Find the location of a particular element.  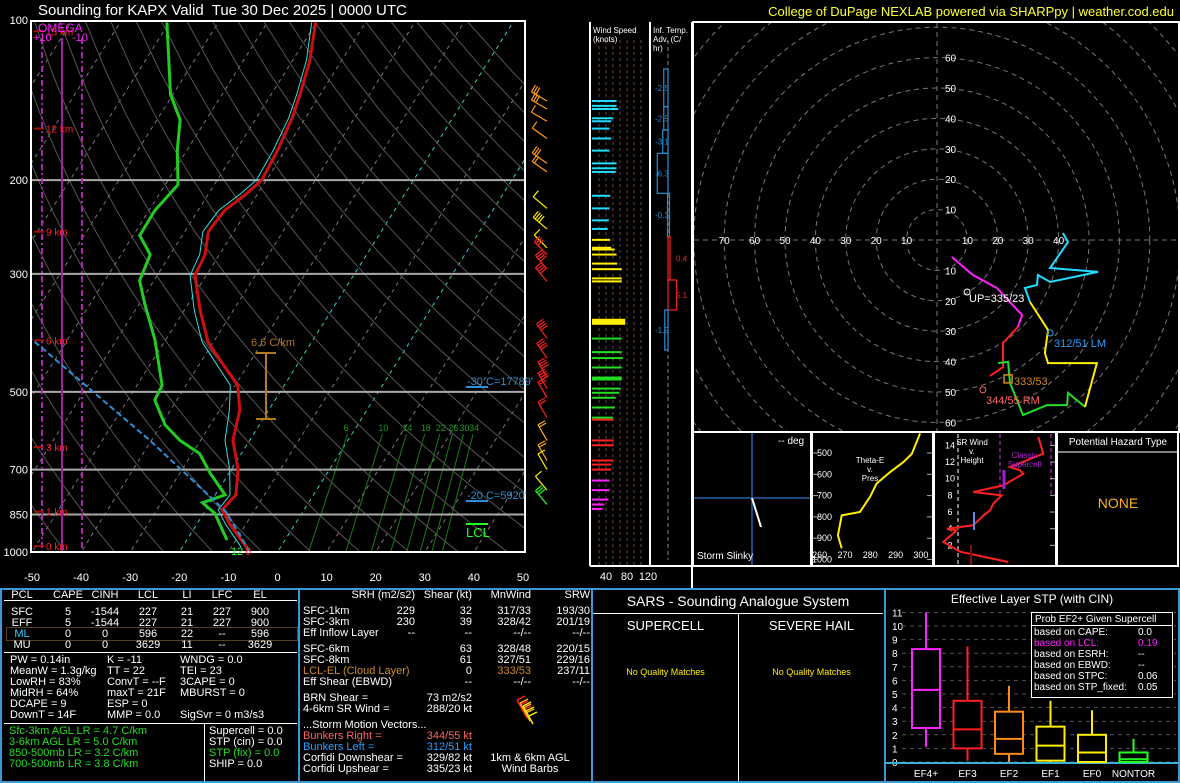

hodo-ring-label: 50 is located at coordinates (785, 241).